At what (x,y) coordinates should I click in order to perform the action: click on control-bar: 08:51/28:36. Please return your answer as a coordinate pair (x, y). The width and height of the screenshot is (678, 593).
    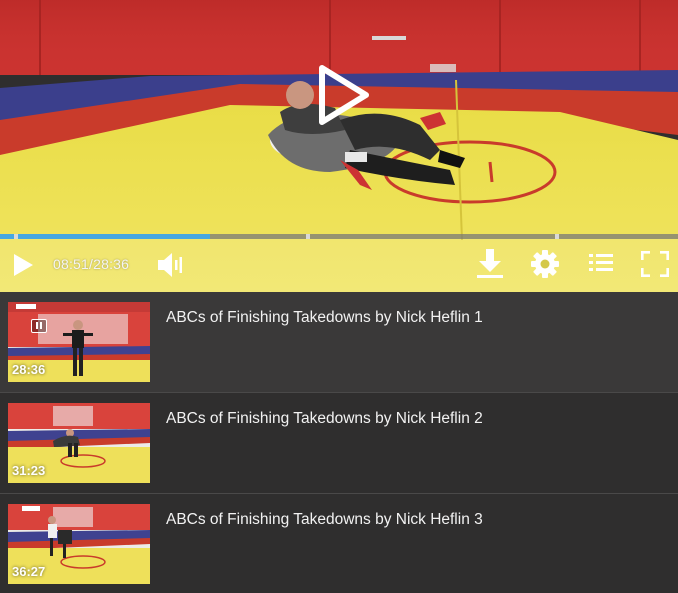
    Looking at the image, I should click on (339, 265).